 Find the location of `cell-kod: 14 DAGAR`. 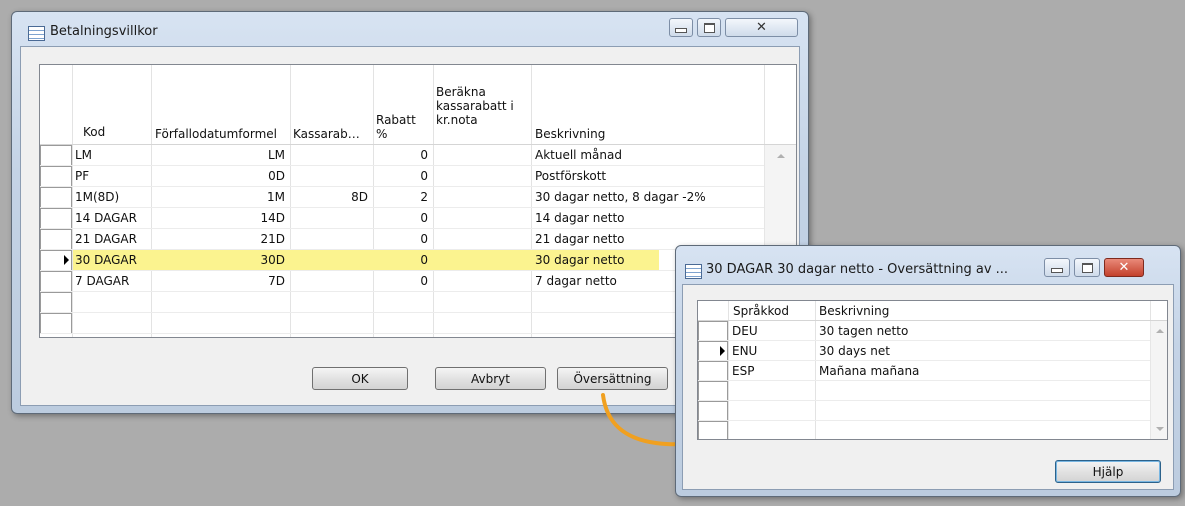

cell-kod: 14 DAGAR is located at coordinates (106, 218).